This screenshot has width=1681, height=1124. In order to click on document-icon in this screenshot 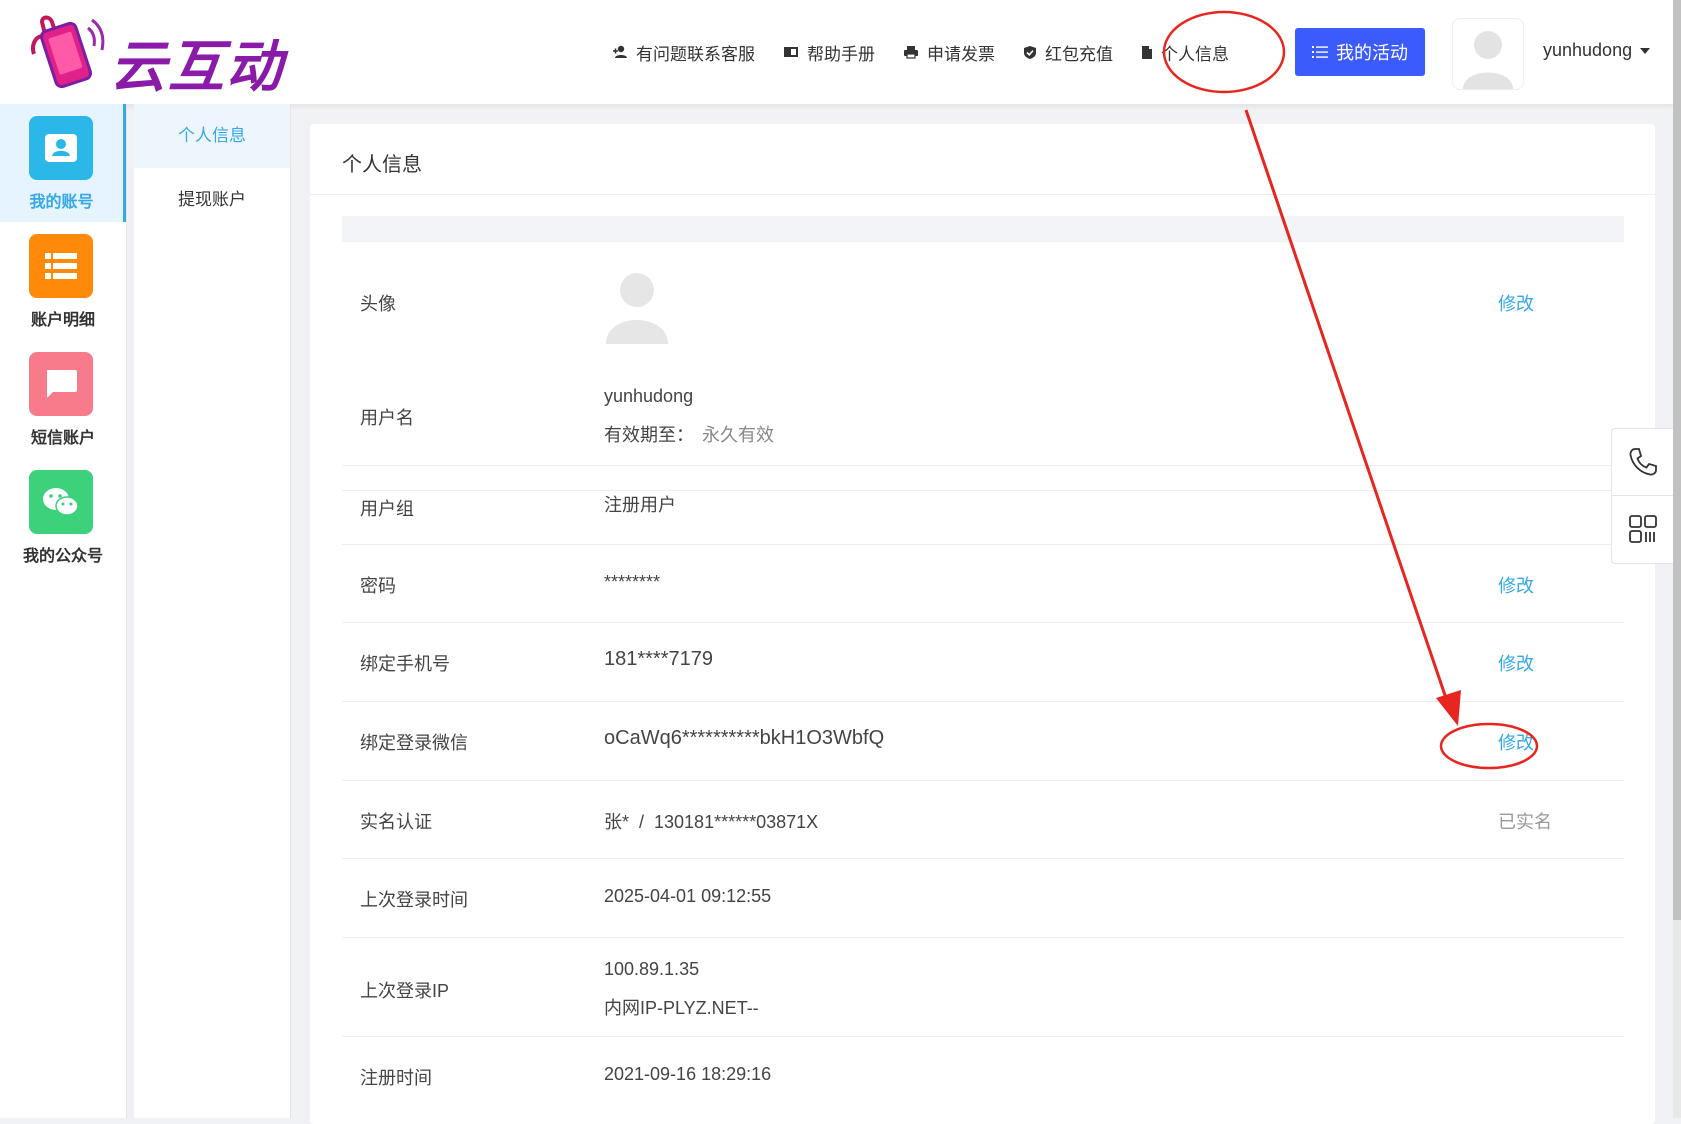, I will do `click(1147, 52)`.